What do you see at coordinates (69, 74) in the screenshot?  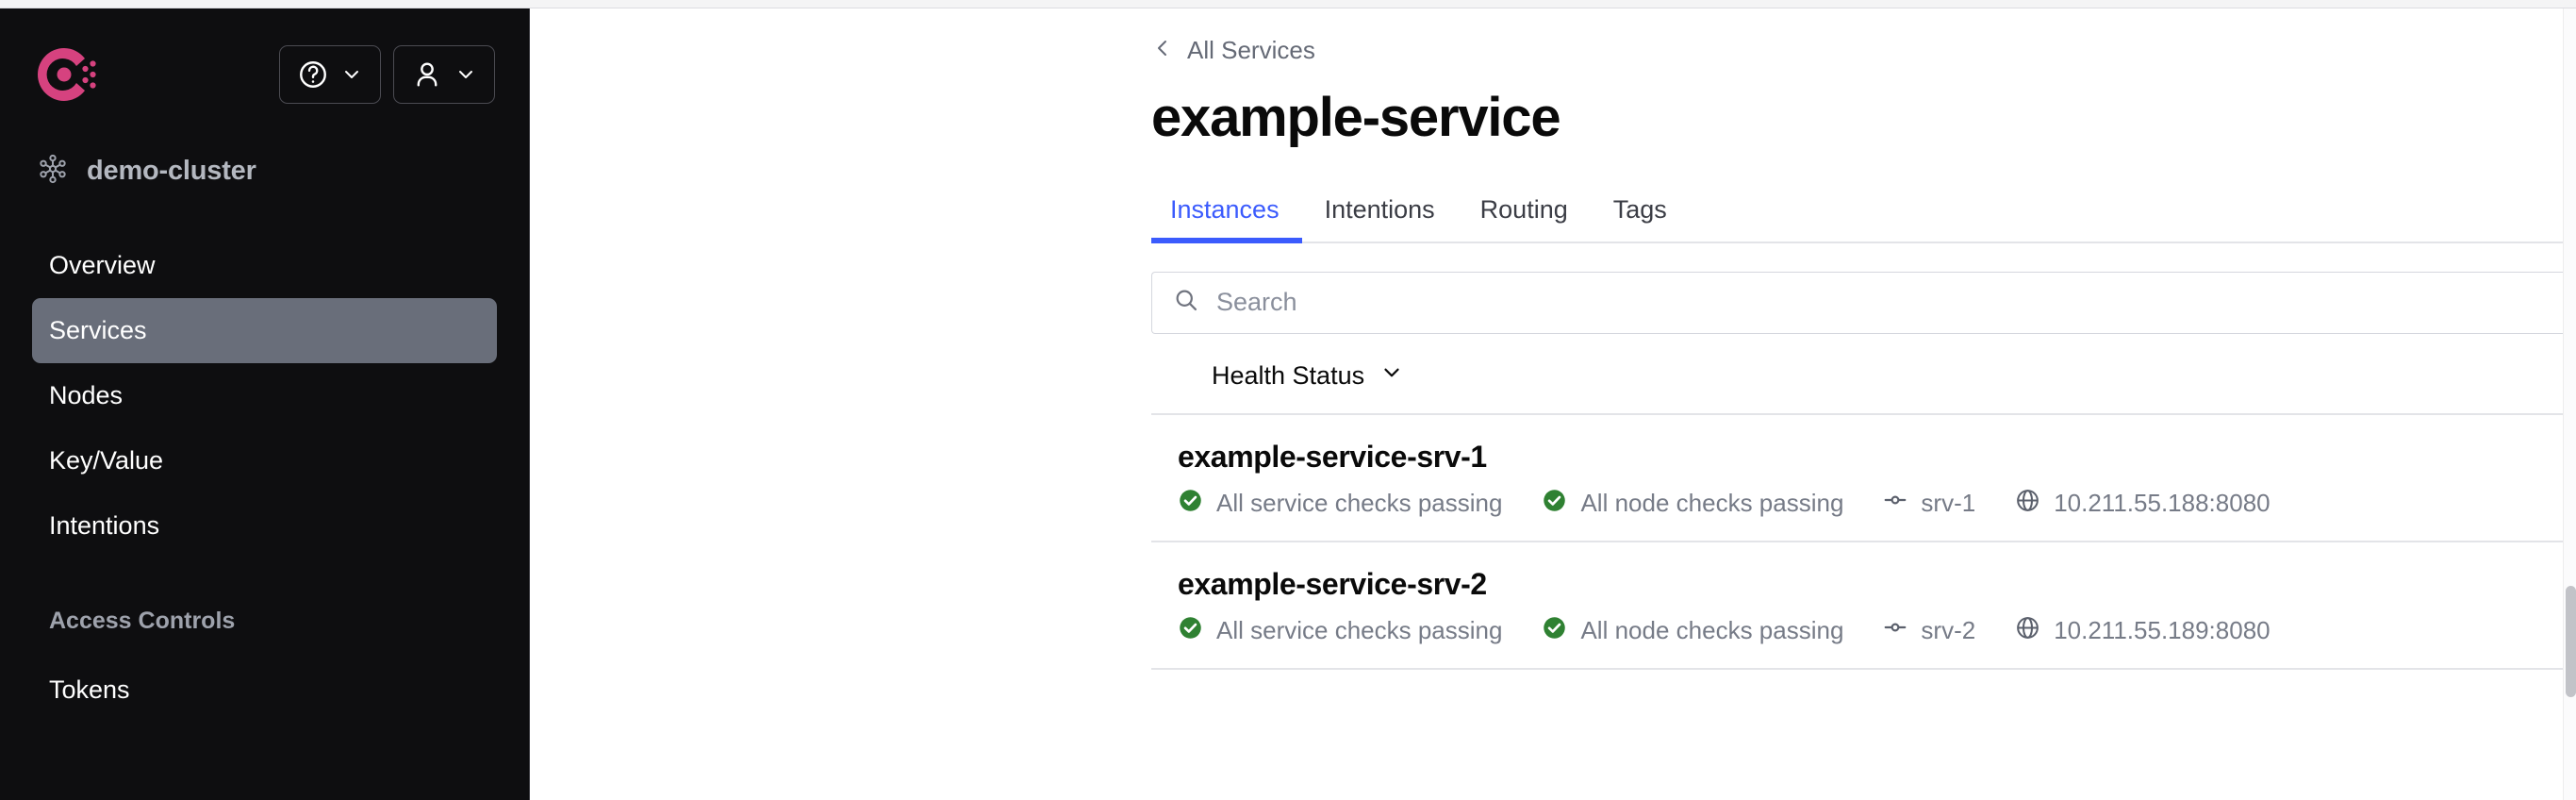 I see `consul-logo` at bounding box center [69, 74].